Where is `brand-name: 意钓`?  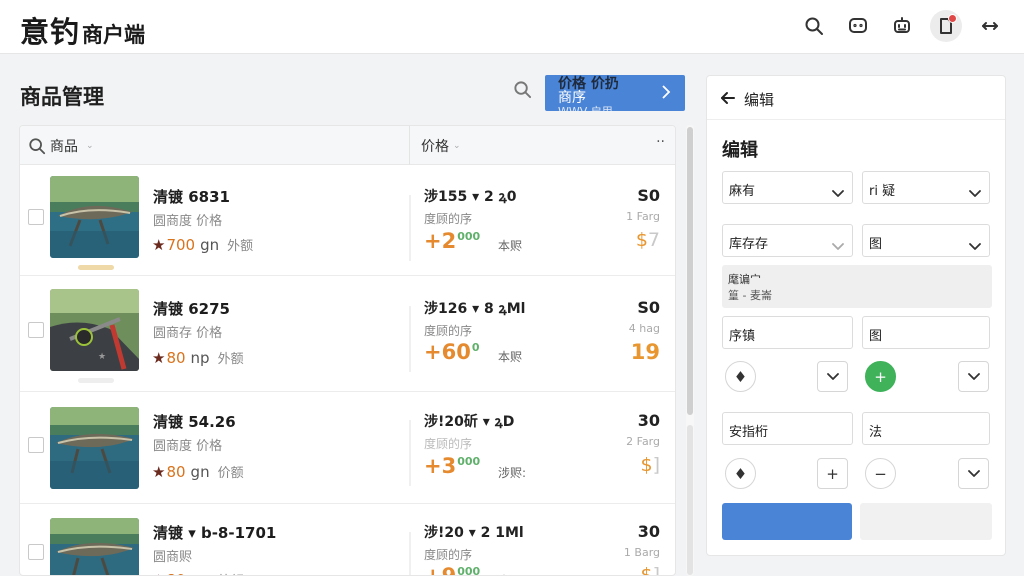
brand-name: 意钓 is located at coordinates (50, 32).